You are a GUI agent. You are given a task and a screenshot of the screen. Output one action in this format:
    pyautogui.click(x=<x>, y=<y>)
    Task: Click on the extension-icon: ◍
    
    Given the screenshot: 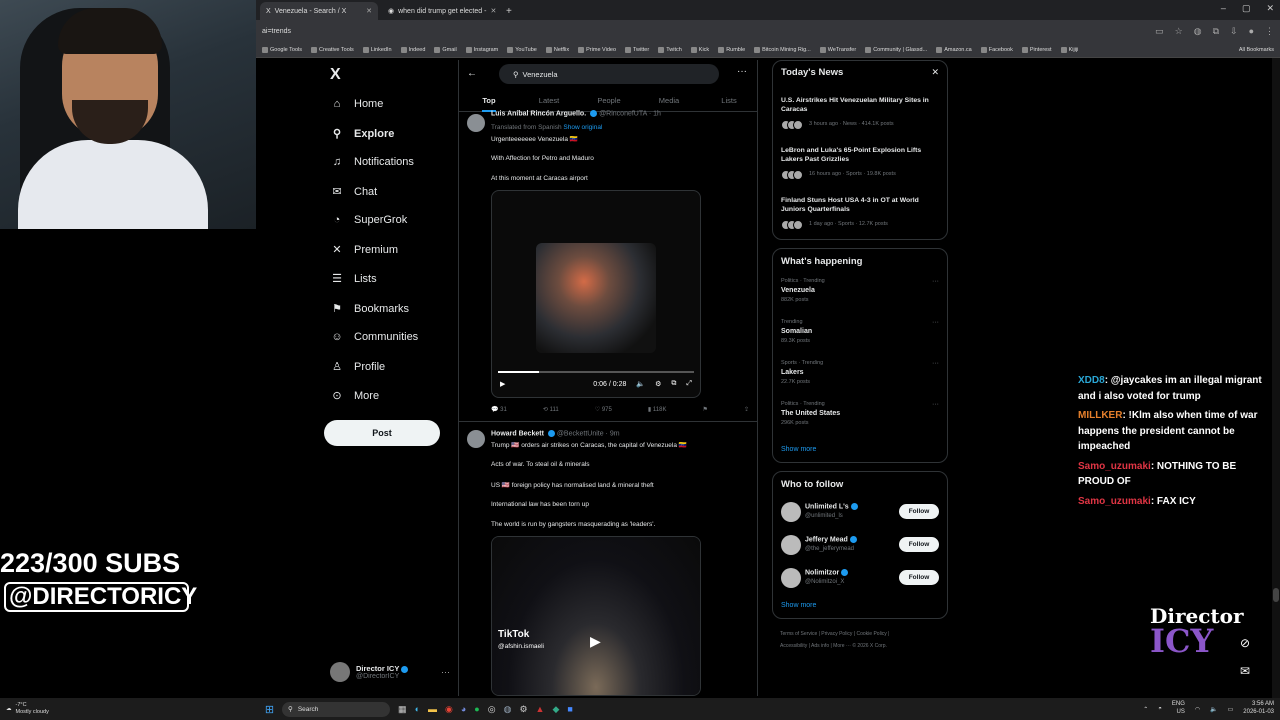 What is the action you would take?
    pyautogui.click(x=1198, y=31)
    